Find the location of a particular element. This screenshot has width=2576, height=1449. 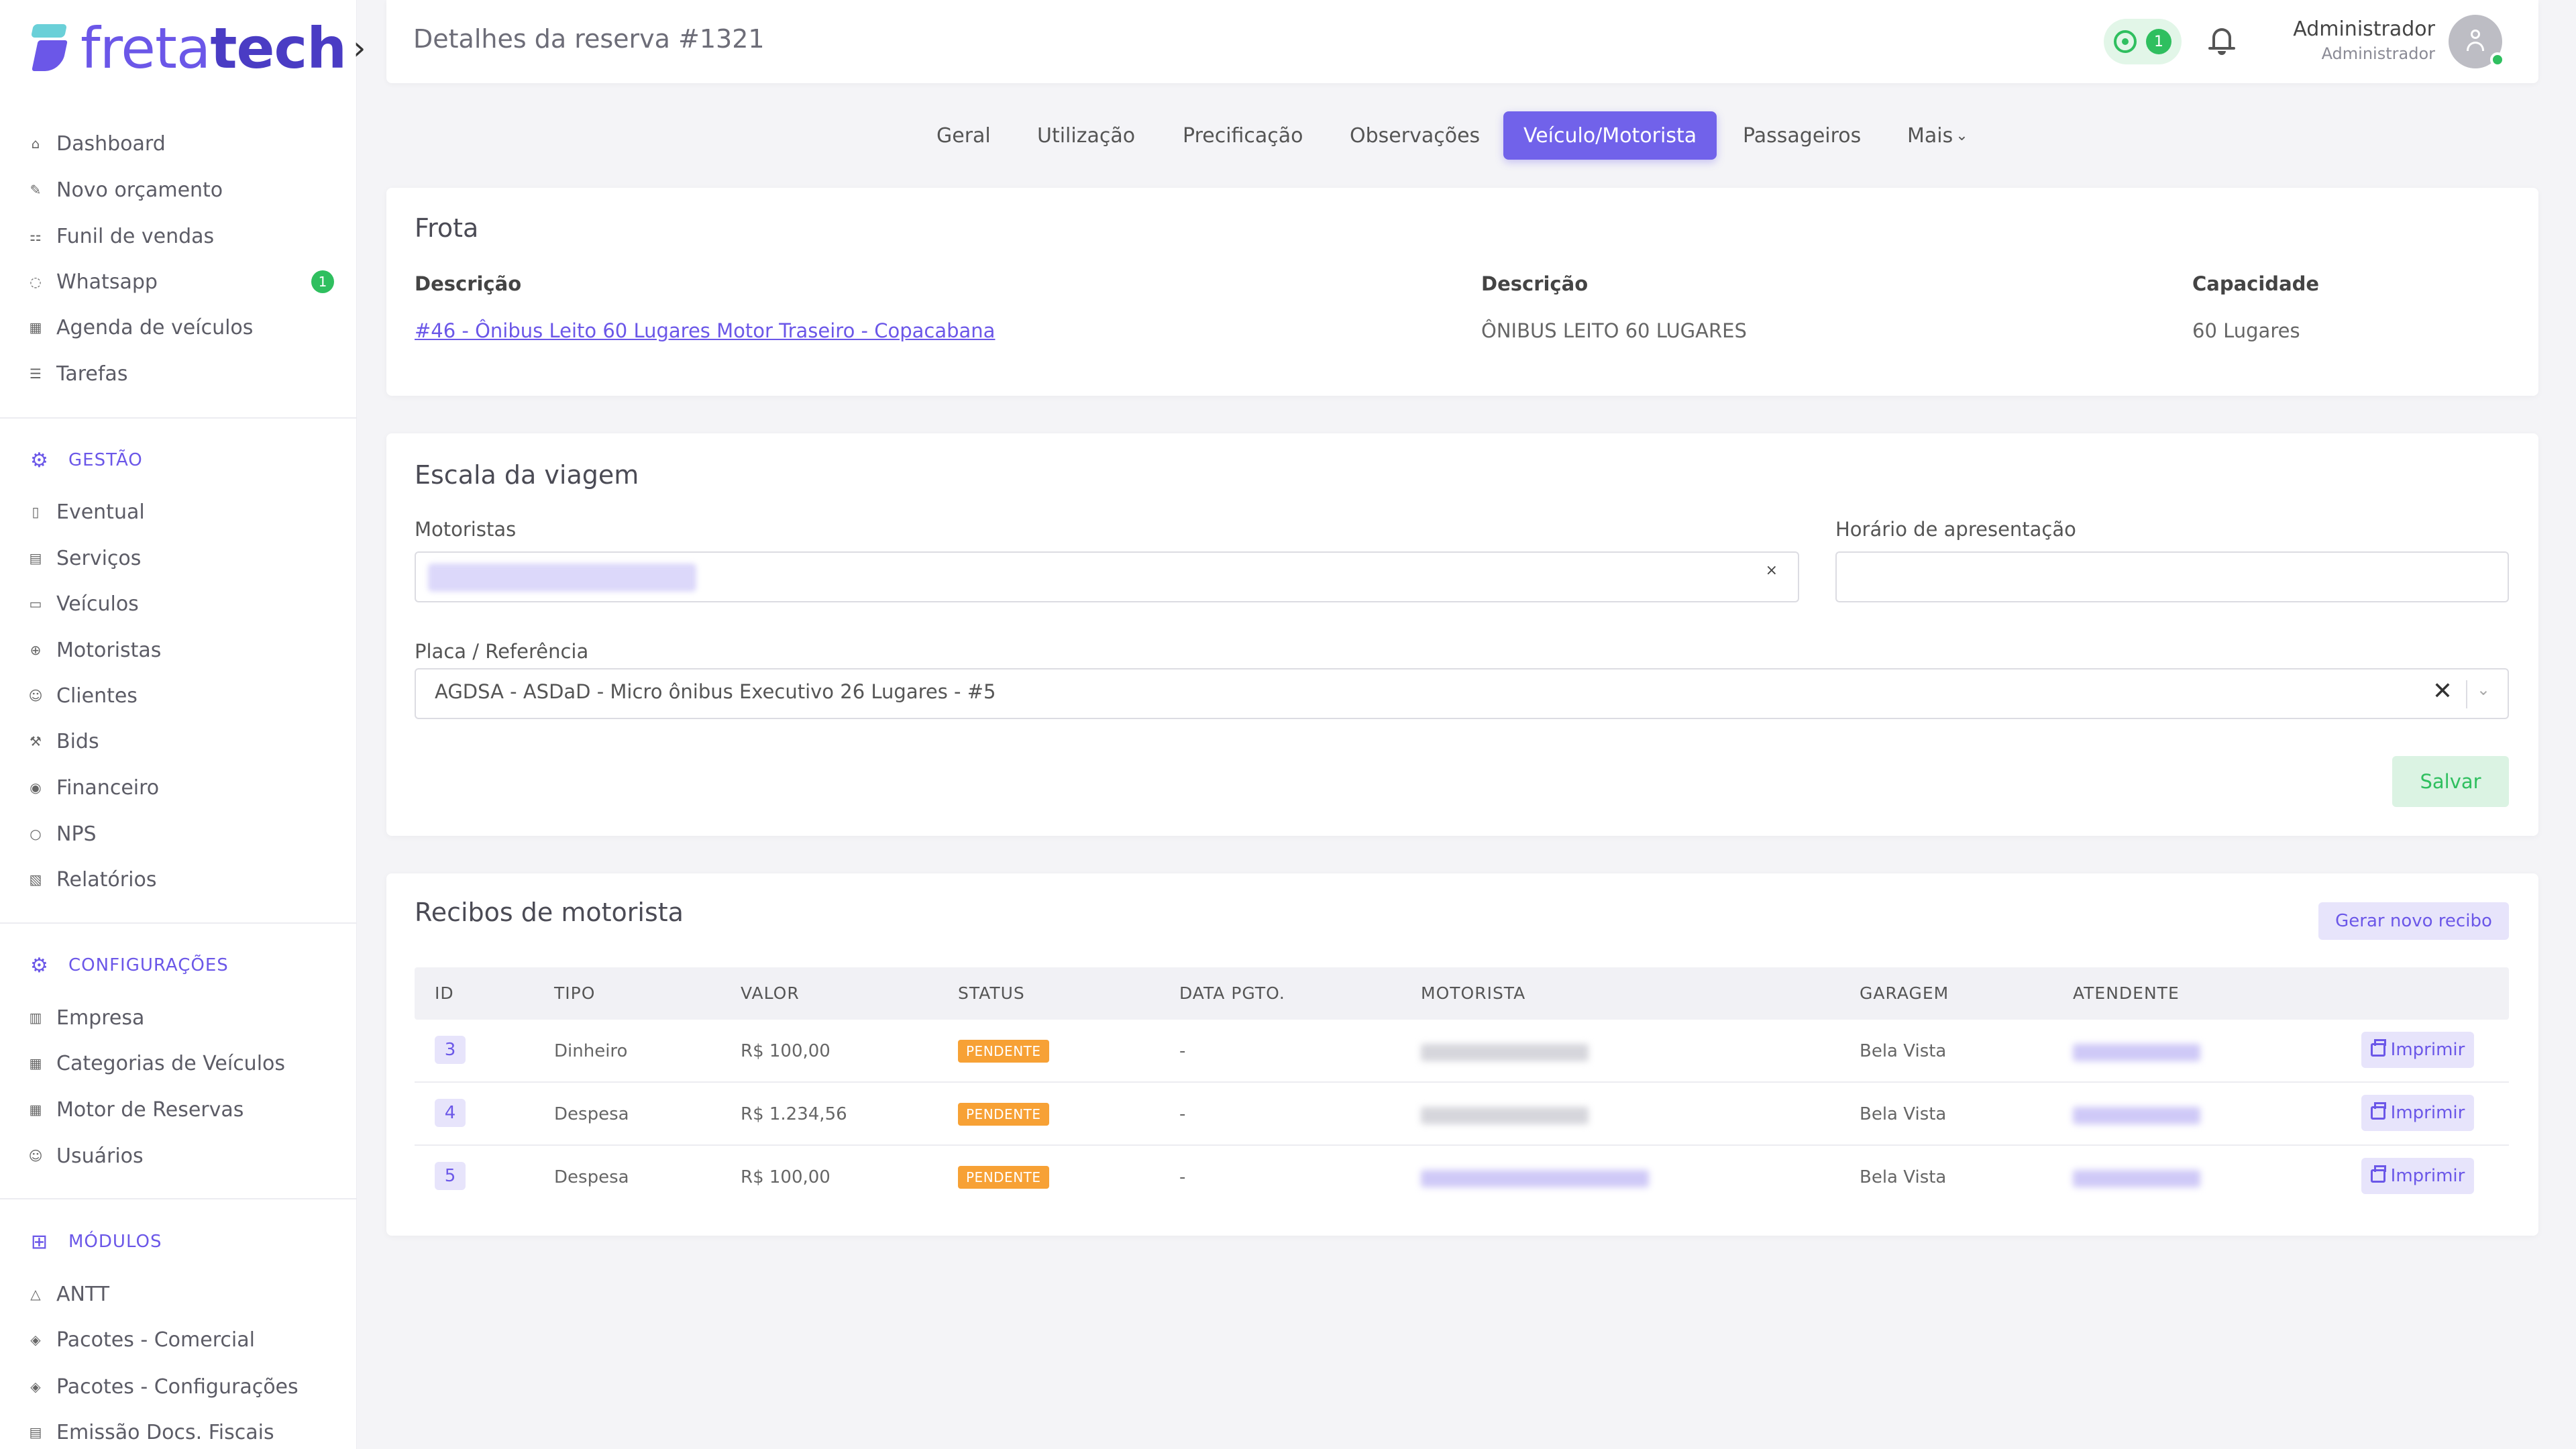

column-header: ID is located at coordinates (444, 993).